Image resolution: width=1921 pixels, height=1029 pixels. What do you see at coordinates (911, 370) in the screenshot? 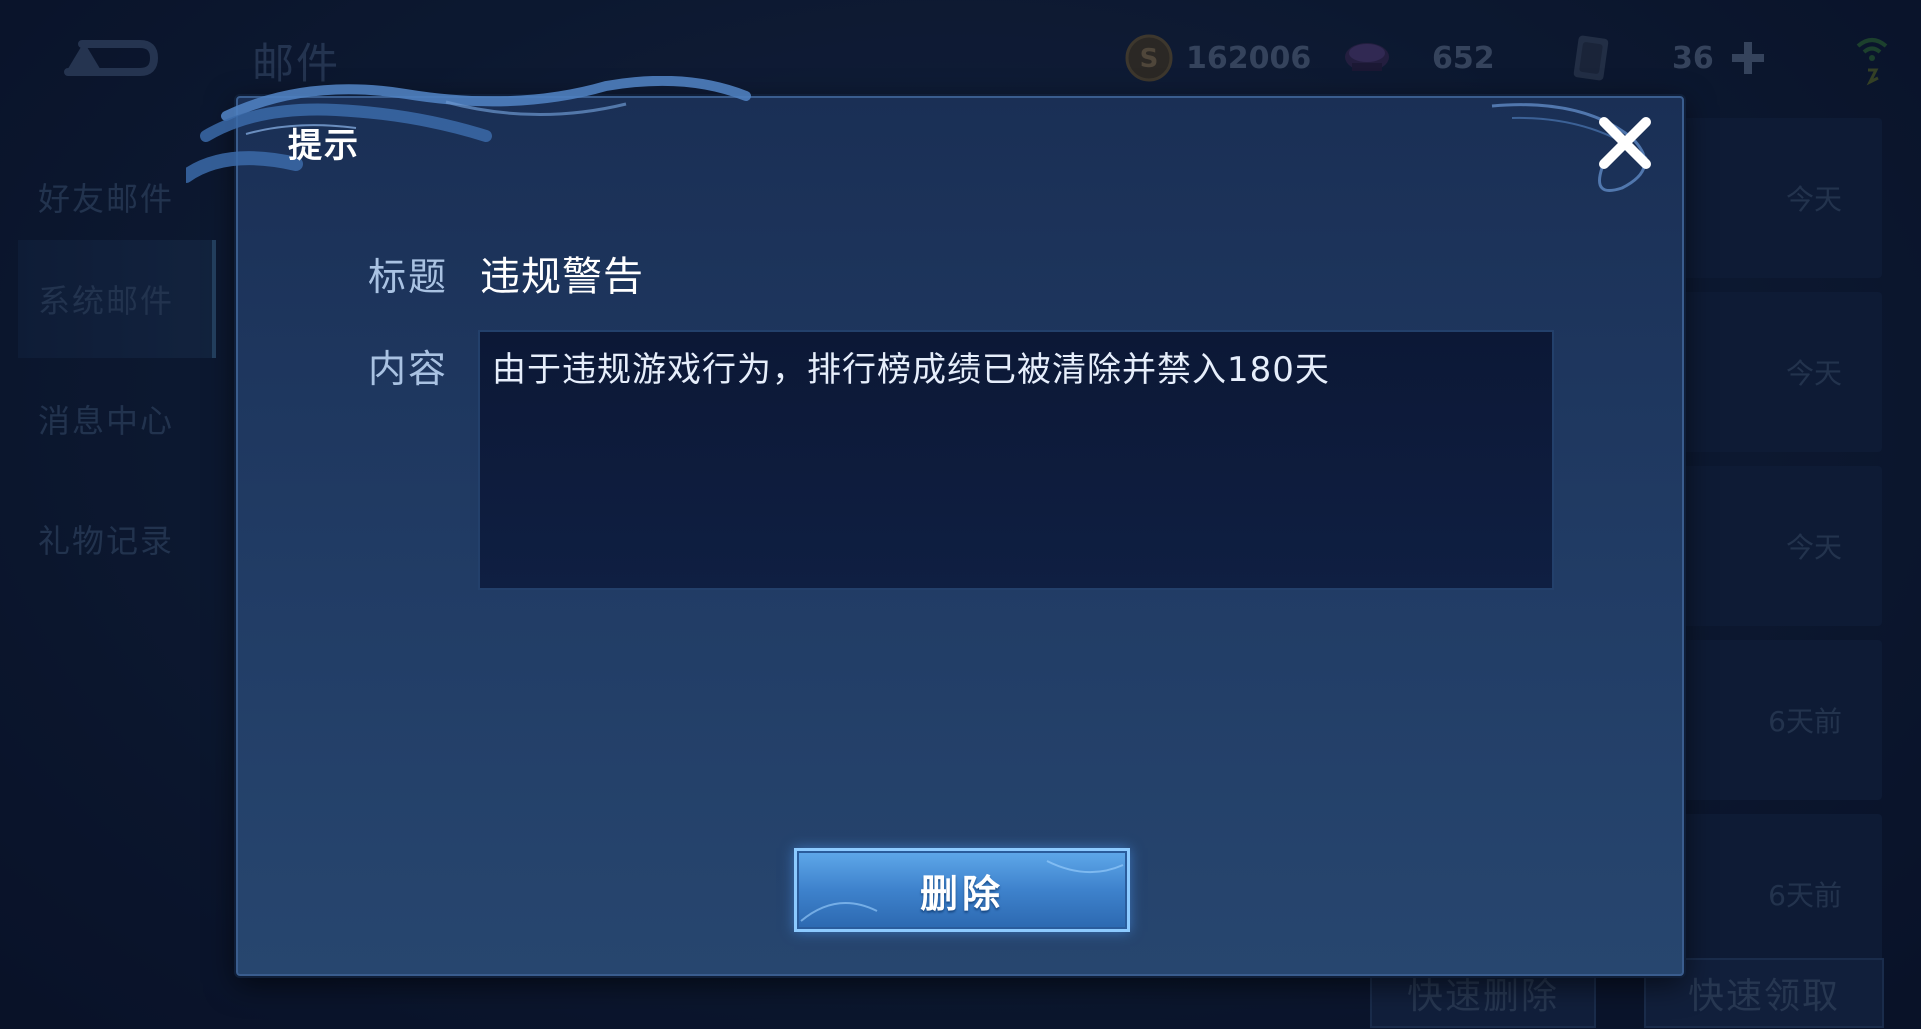
I see `content-text: 由于违规游戏行为，排行榜成绩已被清除并禁入180天` at bounding box center [911, 370].